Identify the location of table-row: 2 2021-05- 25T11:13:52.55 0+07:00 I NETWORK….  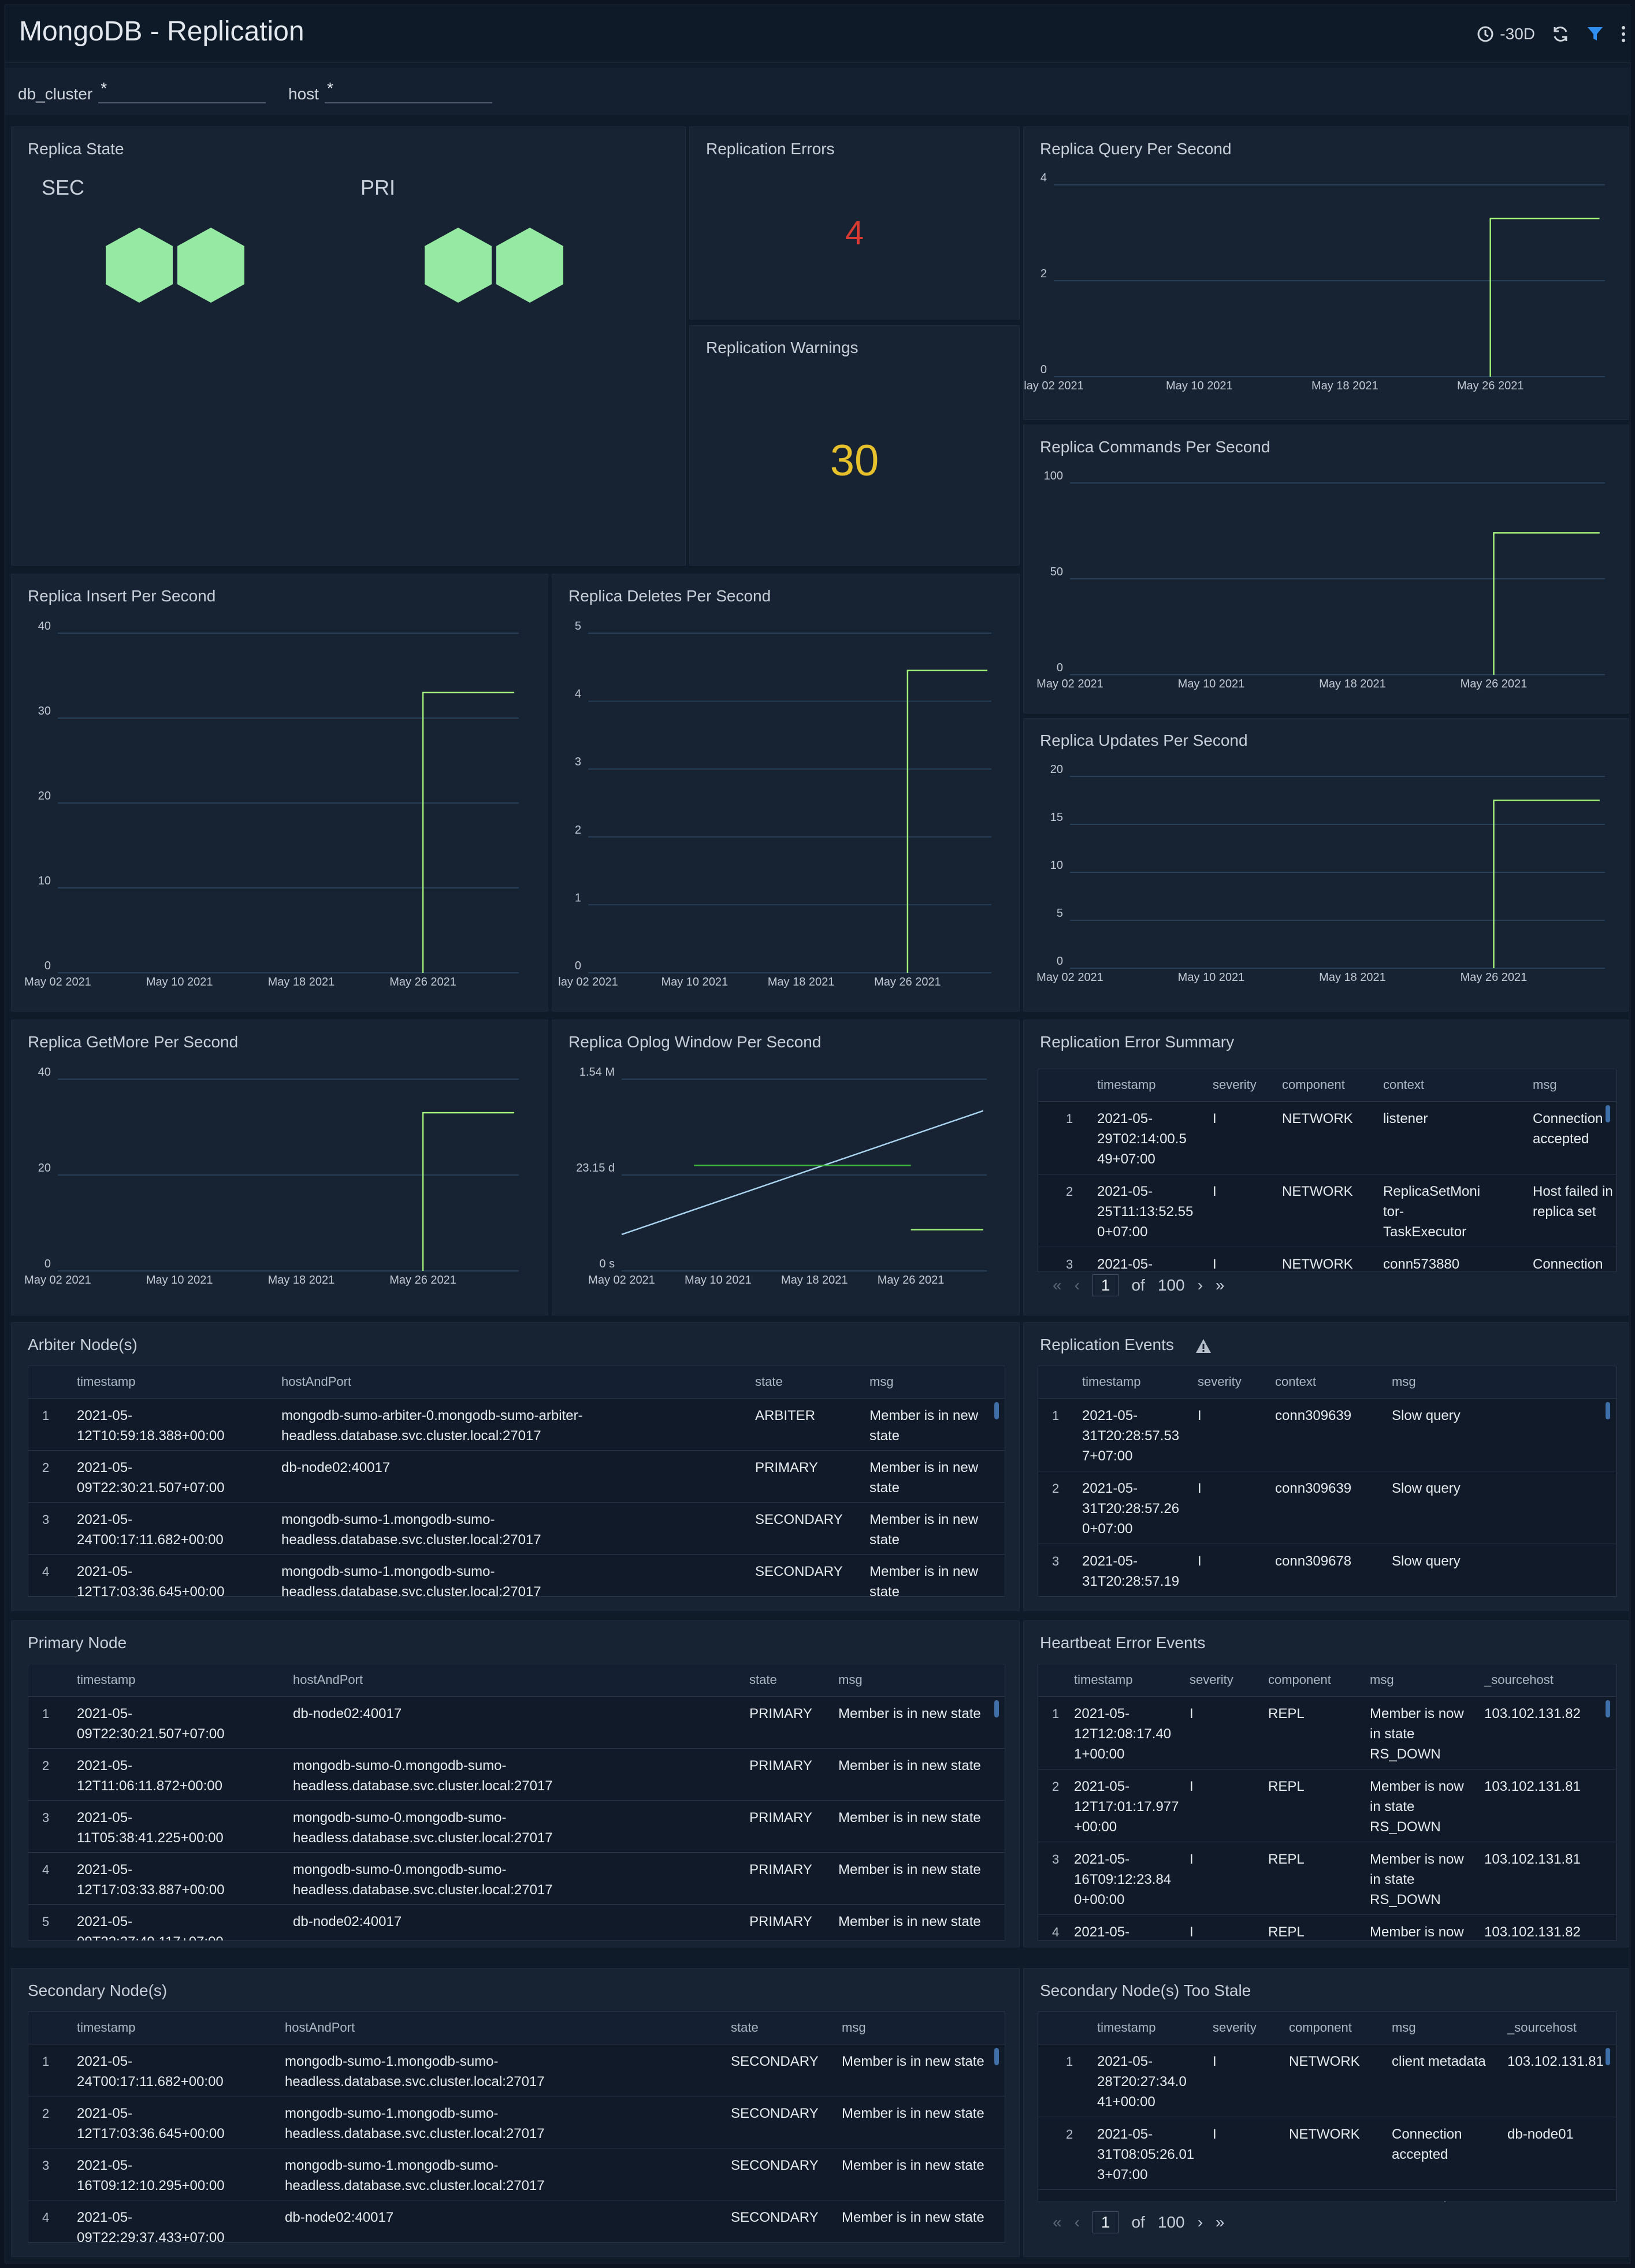
(1327, 1210).